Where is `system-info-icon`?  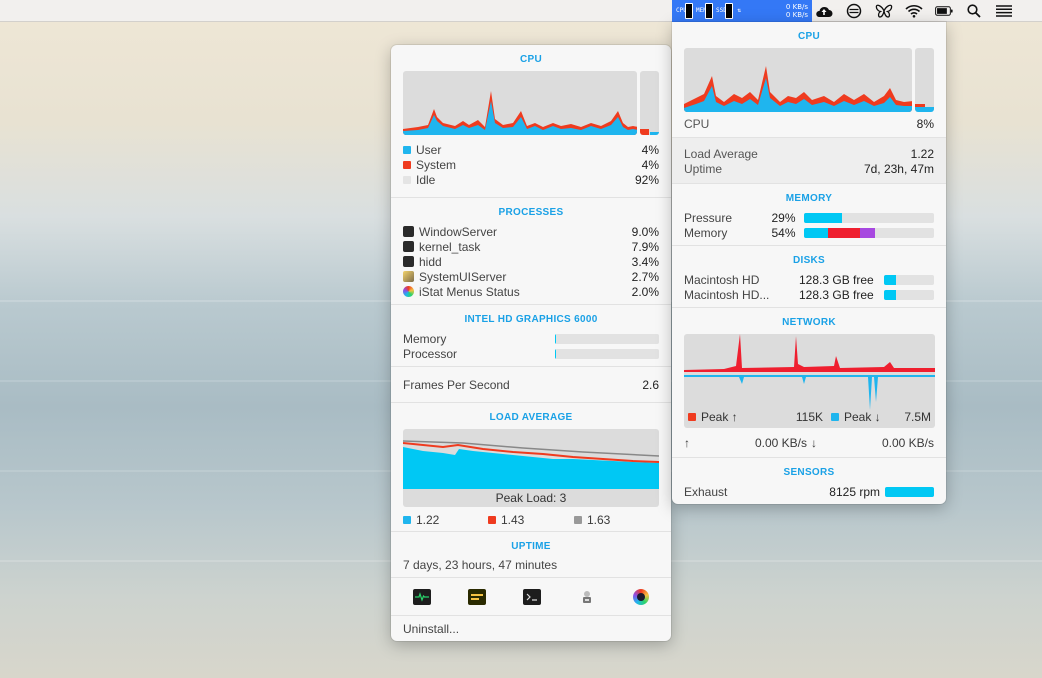 system-info-icon is located at coordinates (587, 597).